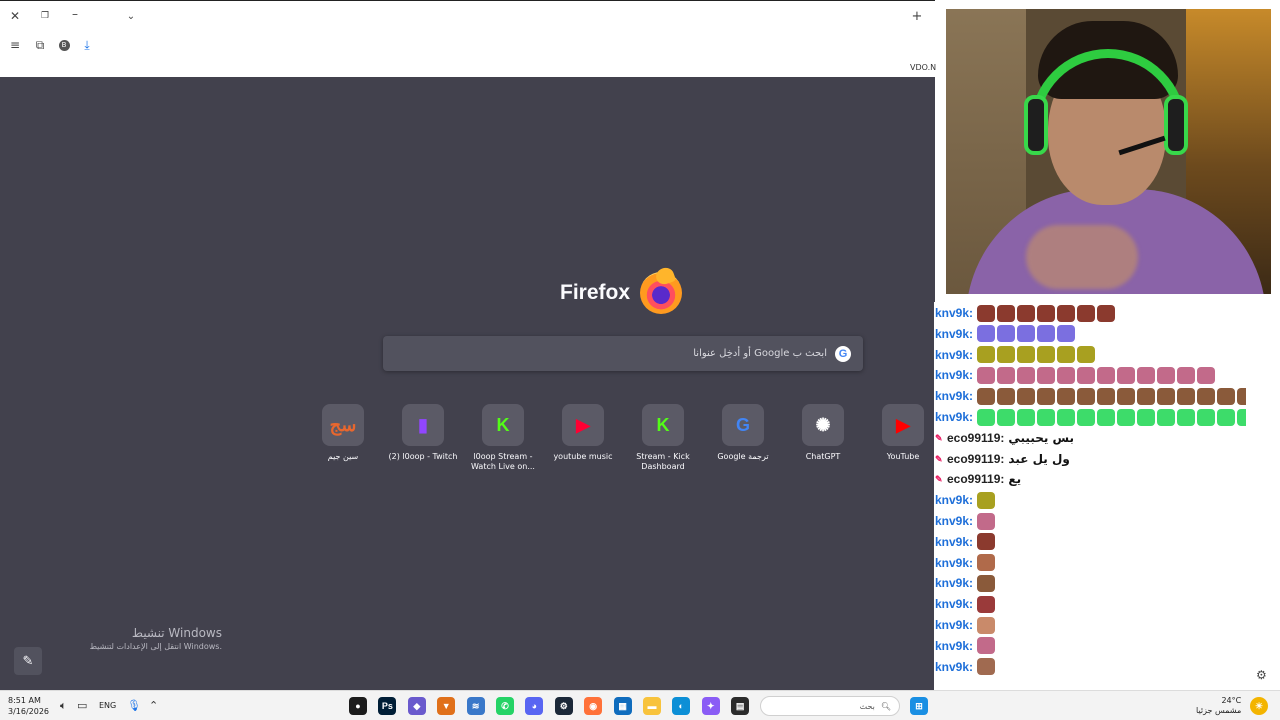 The image size is (1280, 720). Describe the element at coordinates (534, 706) in the screenshot. I see `discord-icon: ◕` at that location.